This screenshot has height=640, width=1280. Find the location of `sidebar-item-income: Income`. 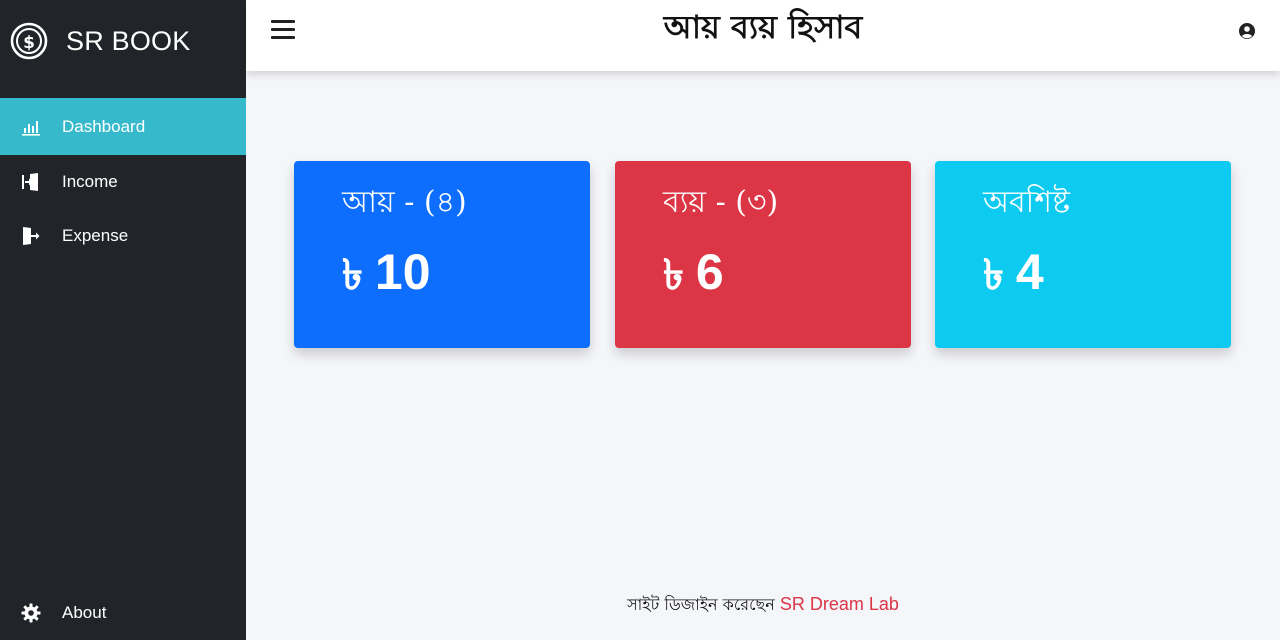

sidebar-item-income: Income is located at coordinates (123, 182).